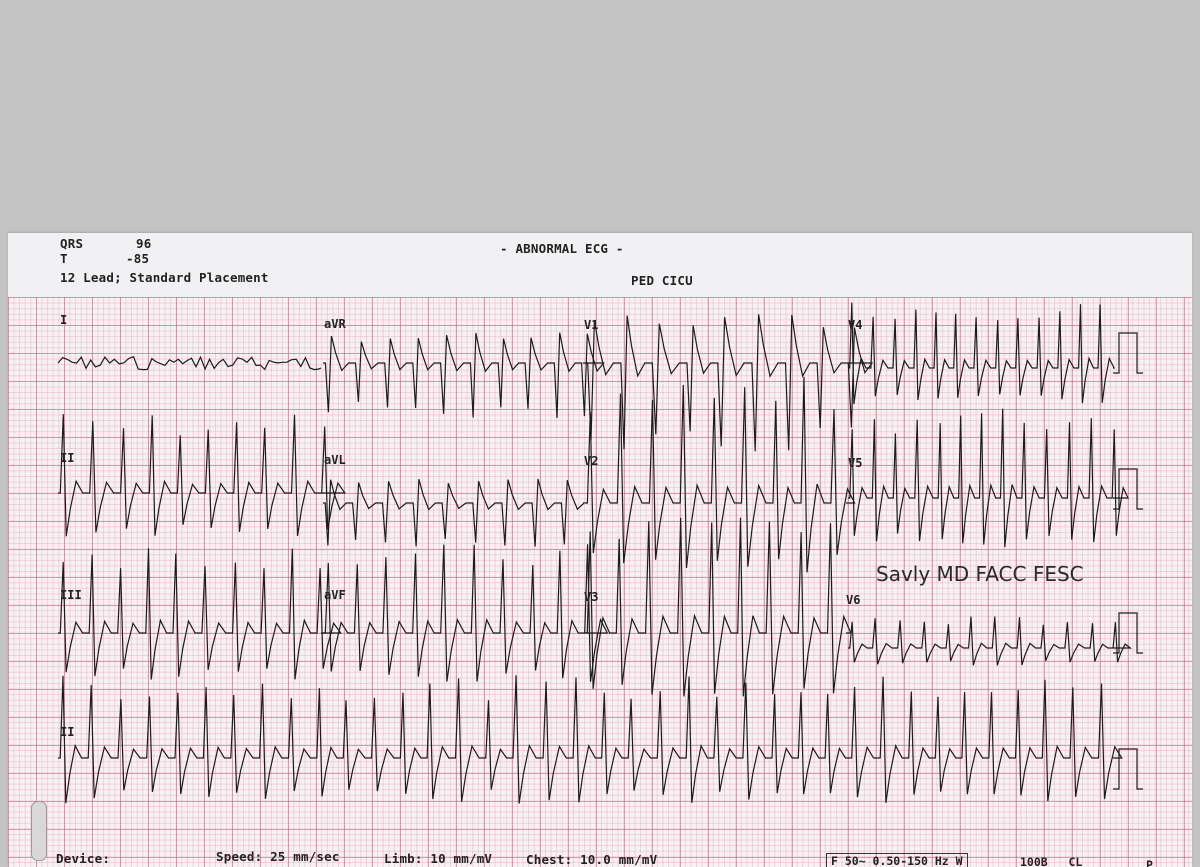 Image resolution: width=1200 pixels, height=867 pixels. I want to click on trace-lead-II, so click(202, 475).